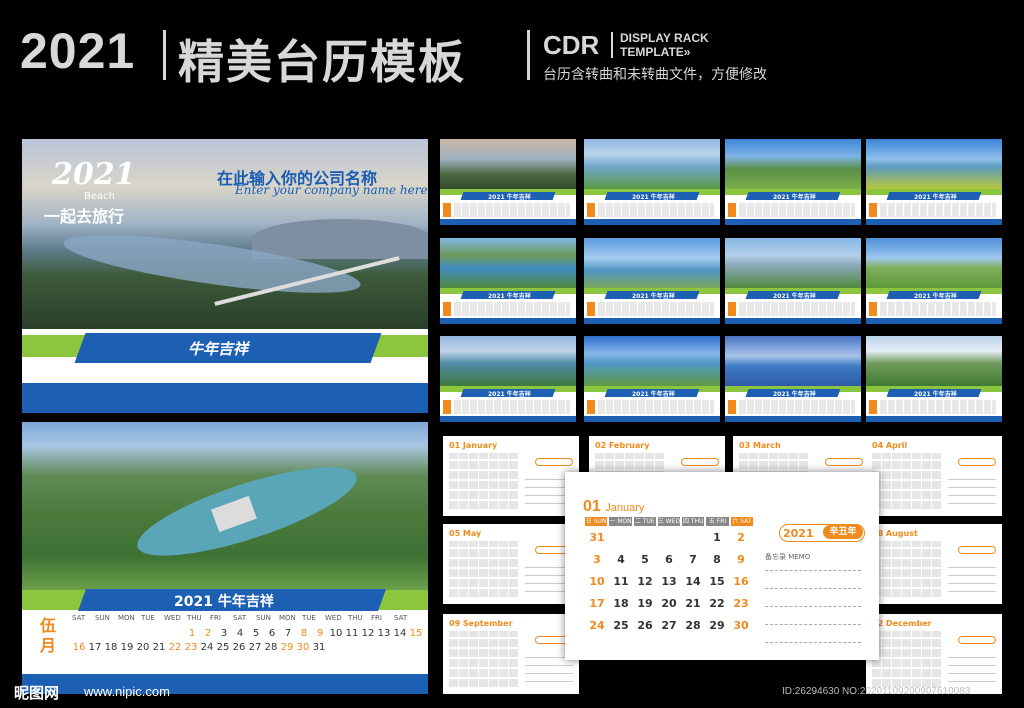  Describe the element at coordinates (613, 507) in the screenshot. I see `january-title: 01 January` at that location.